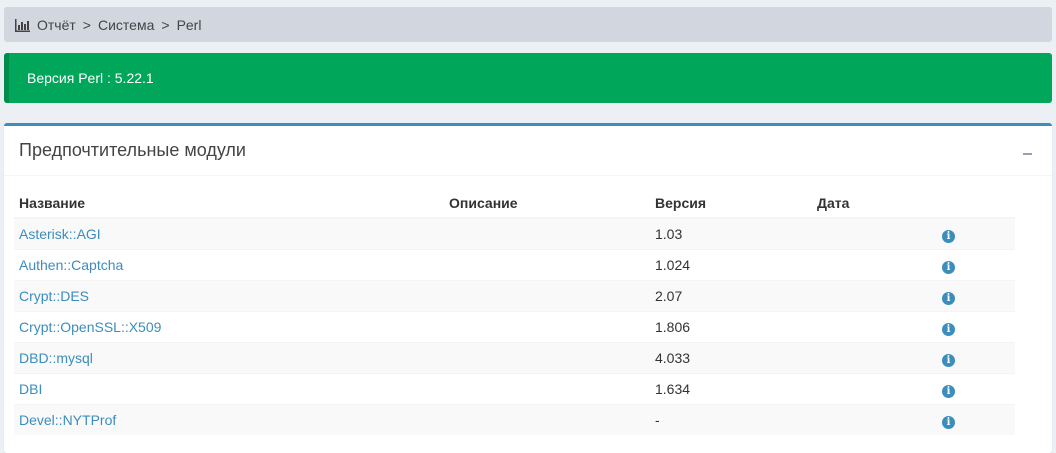 The height and width of the screenshot is (453, 1056). I want to click on table-row: Crypt::DES 2.07 i, so click(514, 296).